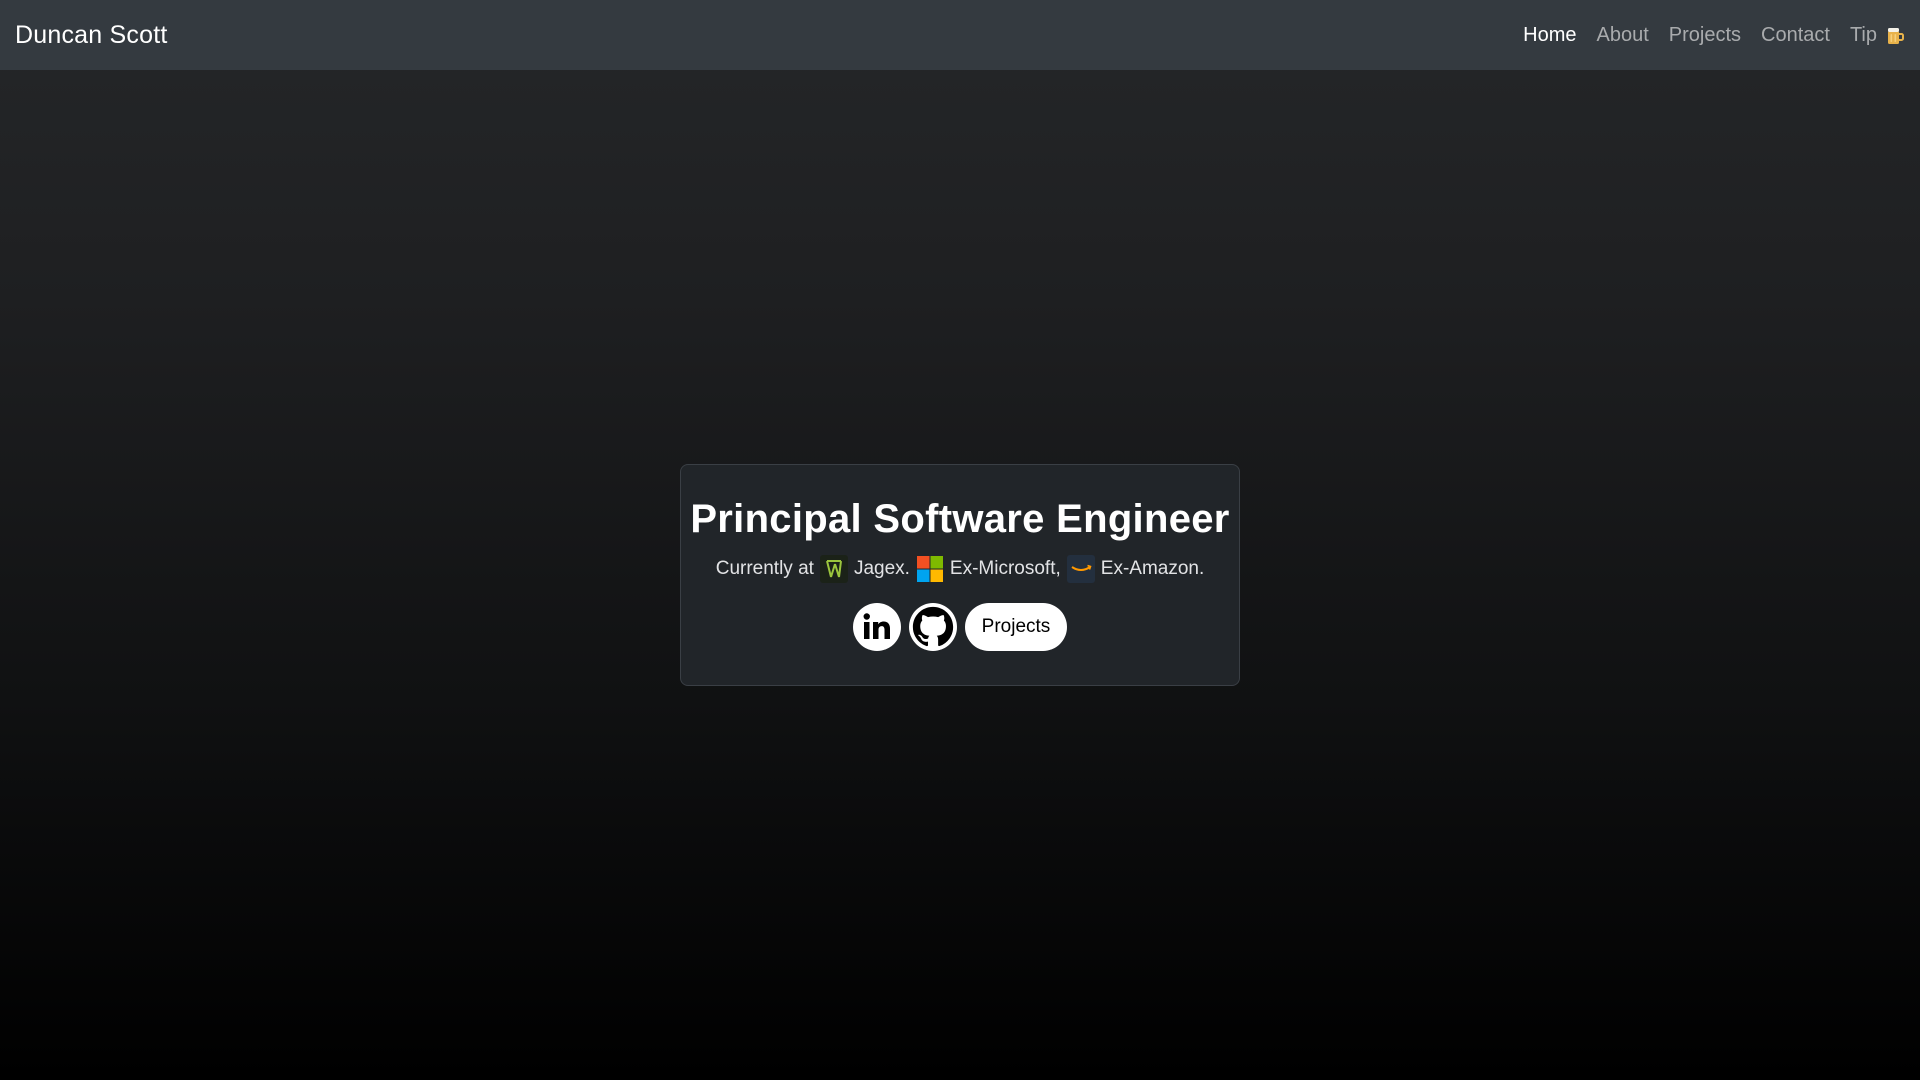 Image resolution: width=1920 pixels, height=1080 pixels. Describe the element at coordinates (833, 569) in the screenshot. I see `jagex-logo-icon` at that location.